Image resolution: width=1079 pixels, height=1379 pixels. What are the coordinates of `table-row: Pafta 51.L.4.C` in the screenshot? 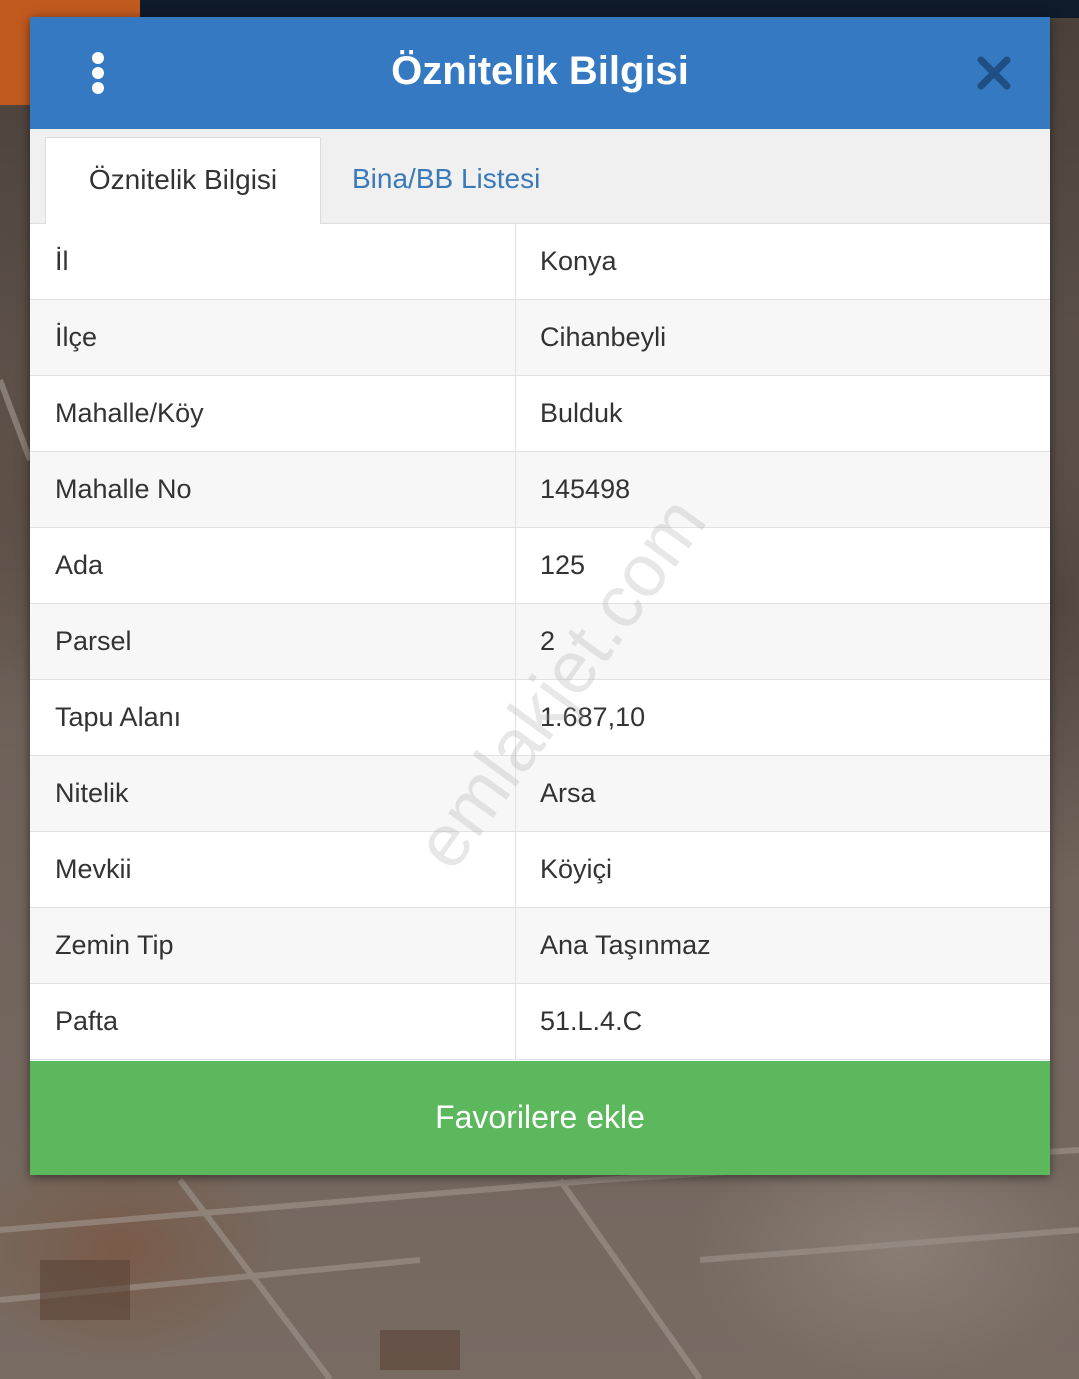 It's located at (540, 1022).